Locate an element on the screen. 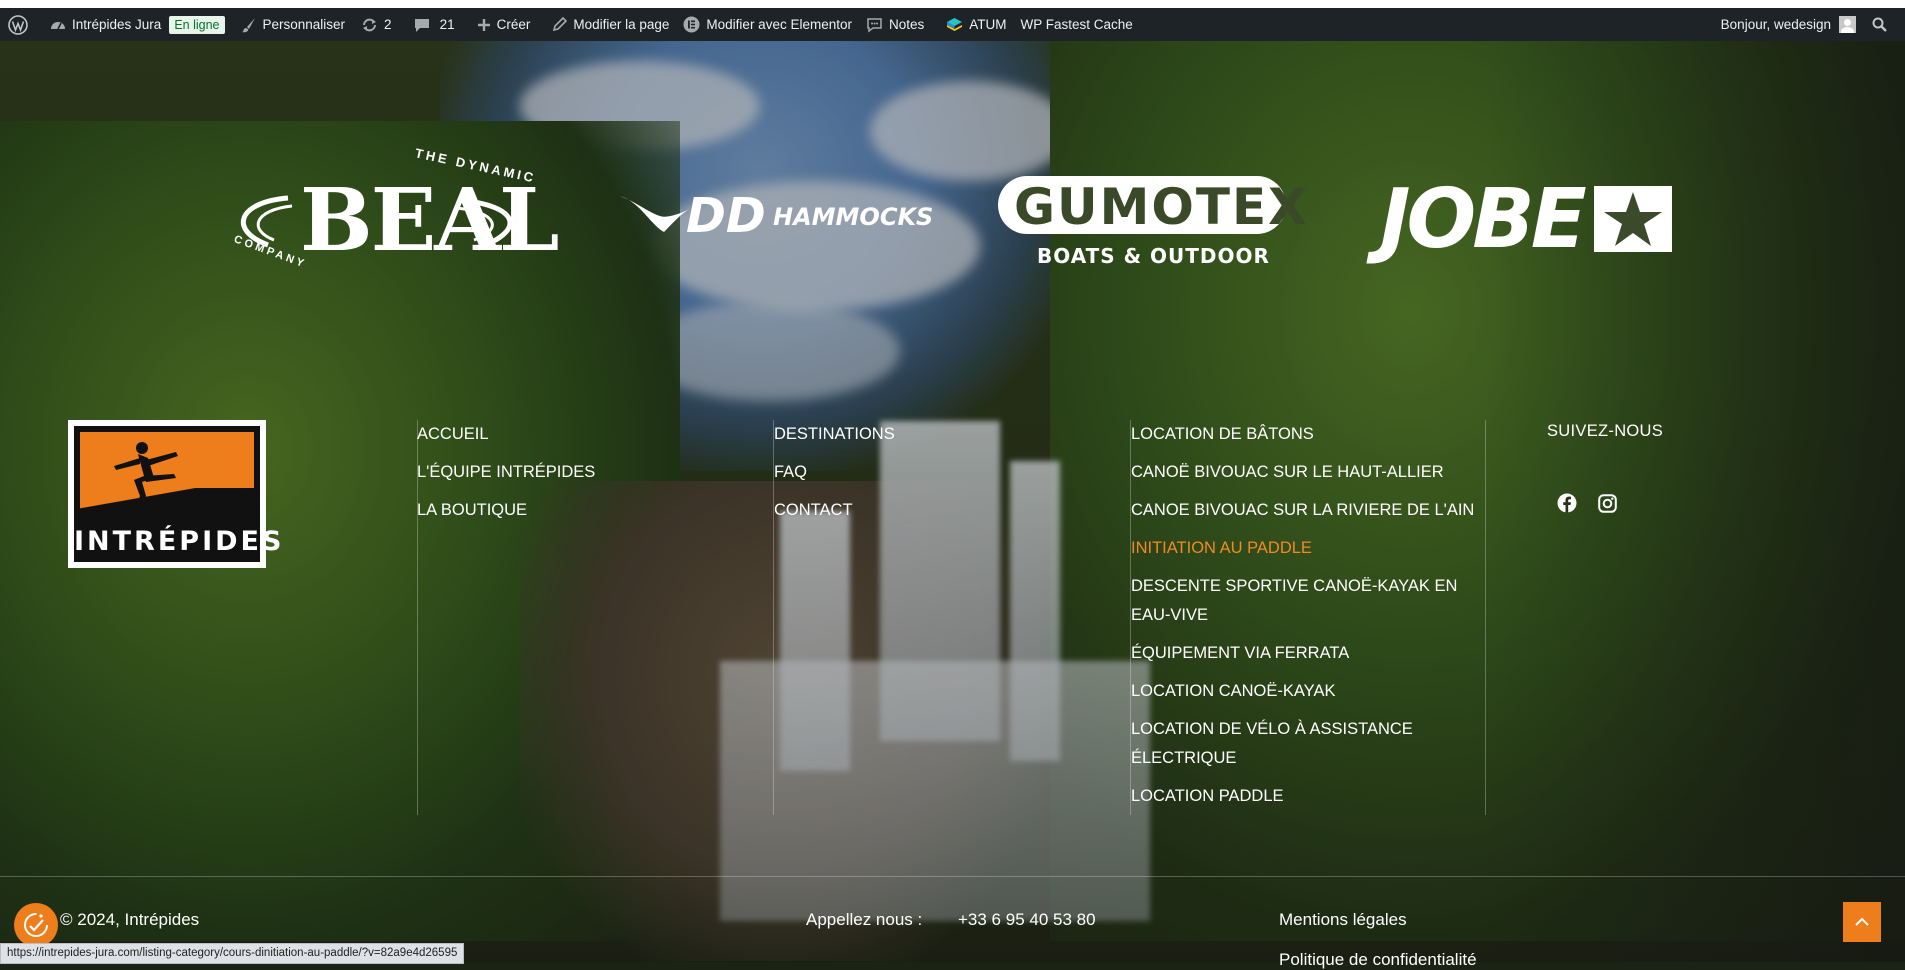 The height and width of the screenshot is (970, 1905). gumotex-logo: GUMOTEX is located at coordinates (1161, 207).